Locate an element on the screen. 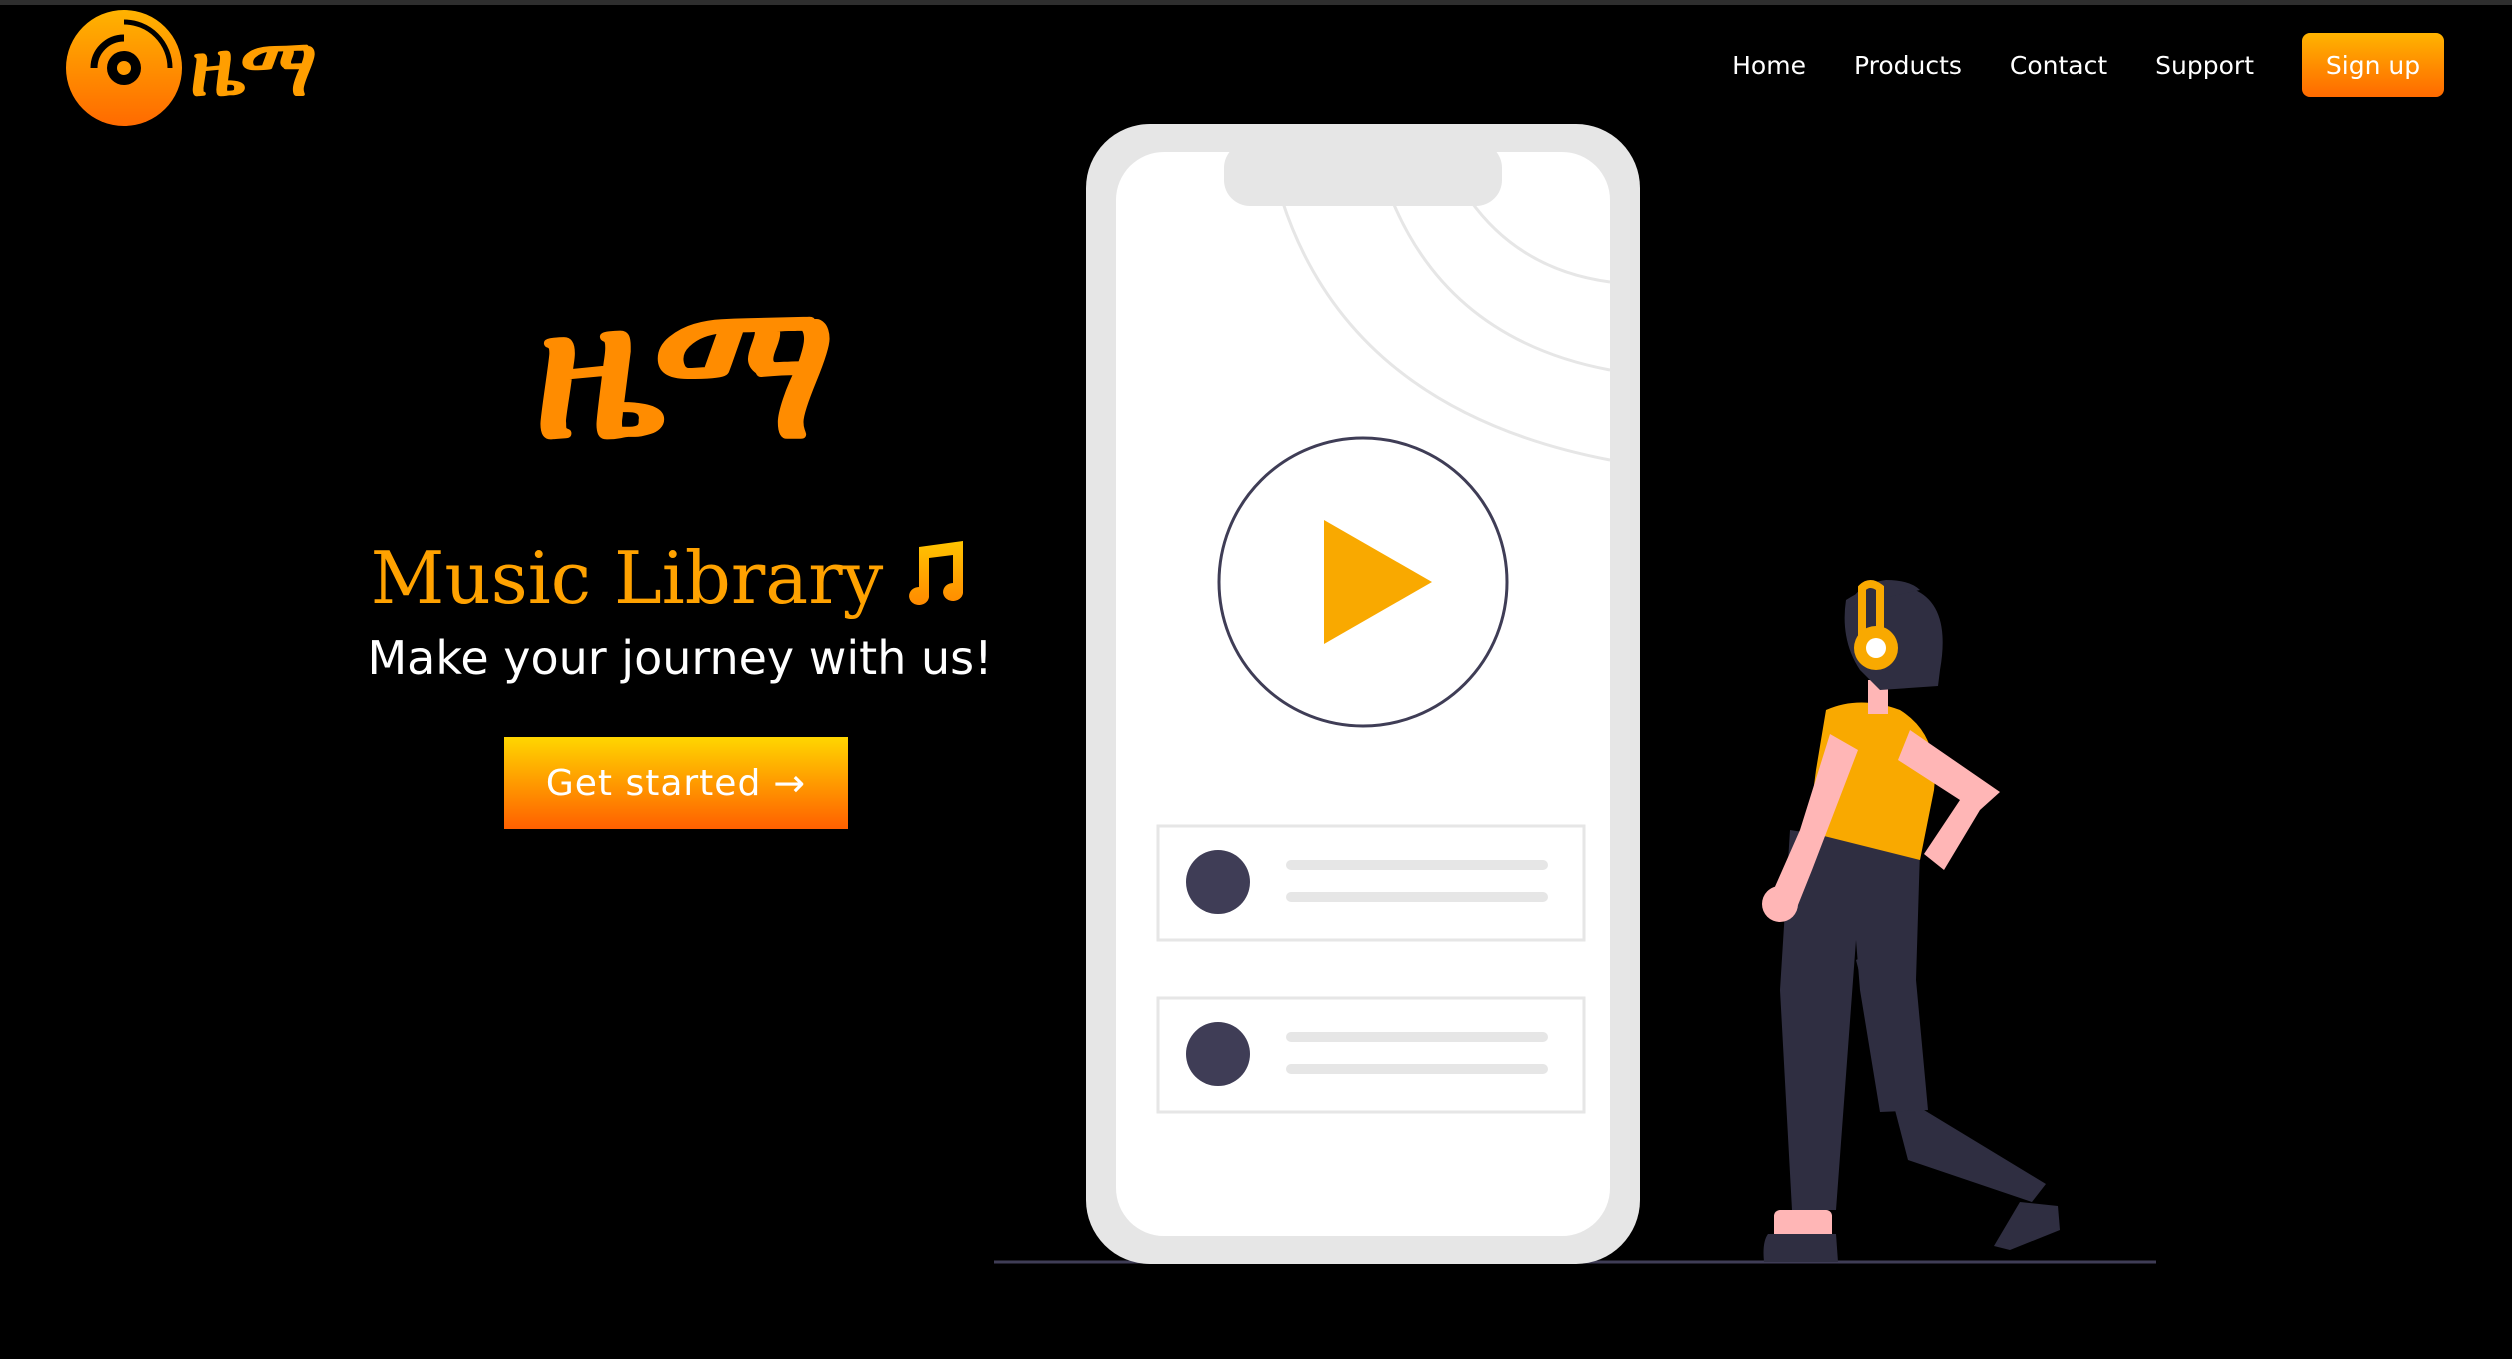  hero-tagline: Make your journey with us! is located at coordinates (680, 658).